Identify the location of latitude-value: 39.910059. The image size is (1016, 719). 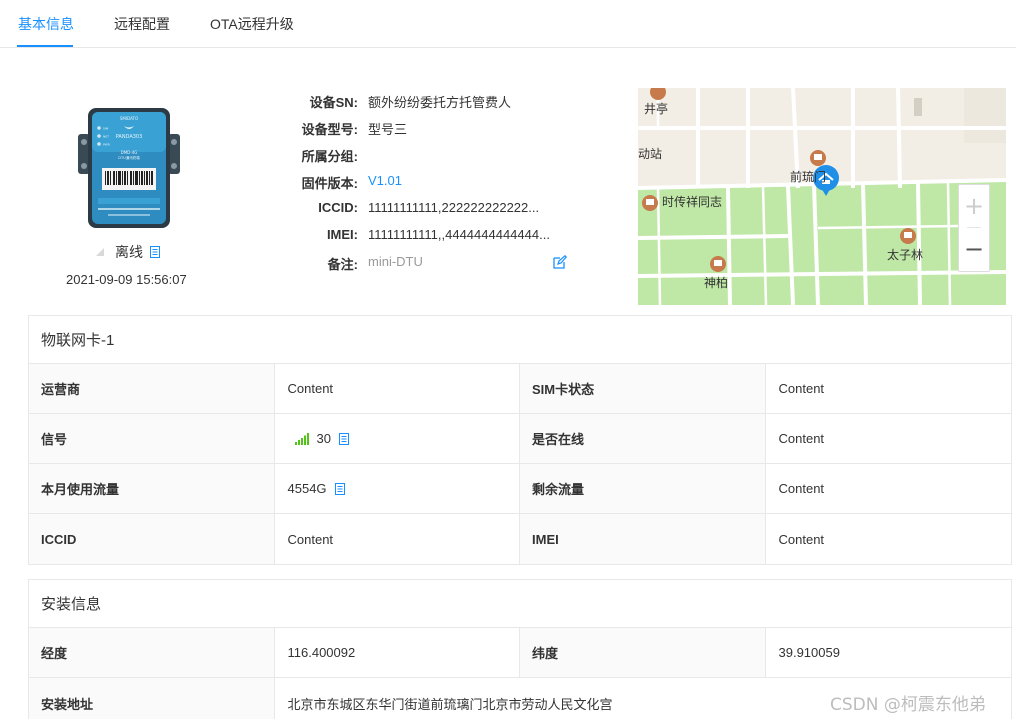
(809, 652).